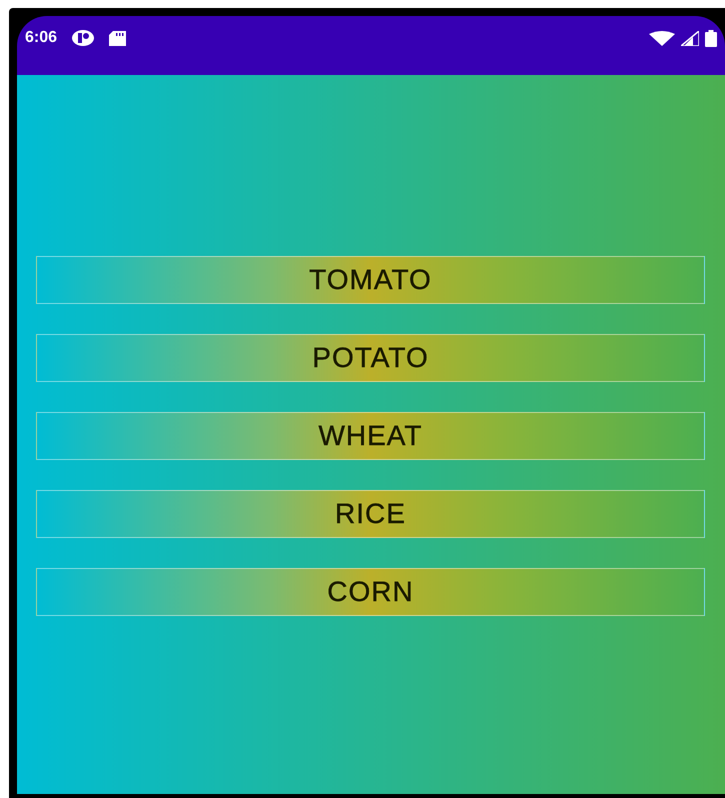 The image size is (725, 798). What do you see at coordinates (370, 514) in the screenshot?
I see `crop-button: RICE` at bounding box center [370, 514].